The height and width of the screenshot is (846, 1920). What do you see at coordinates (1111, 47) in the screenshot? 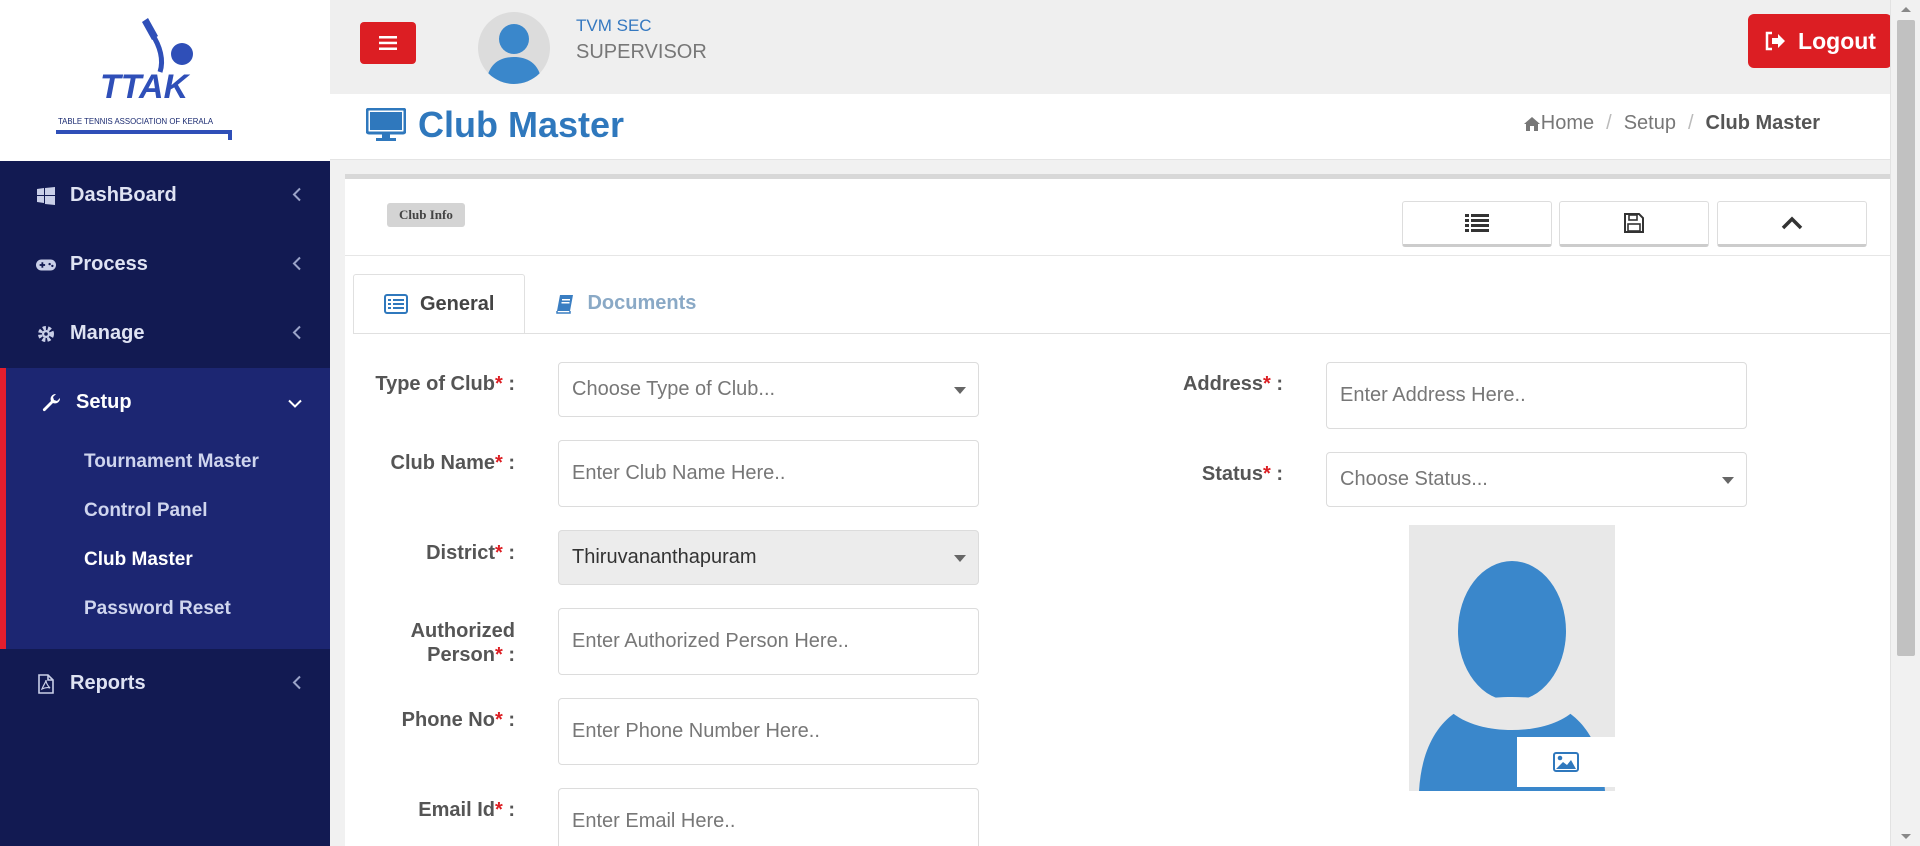
I see `top-bar: TVM SEC SUPERVISOR Logout` at bounding box center [1111, 47].